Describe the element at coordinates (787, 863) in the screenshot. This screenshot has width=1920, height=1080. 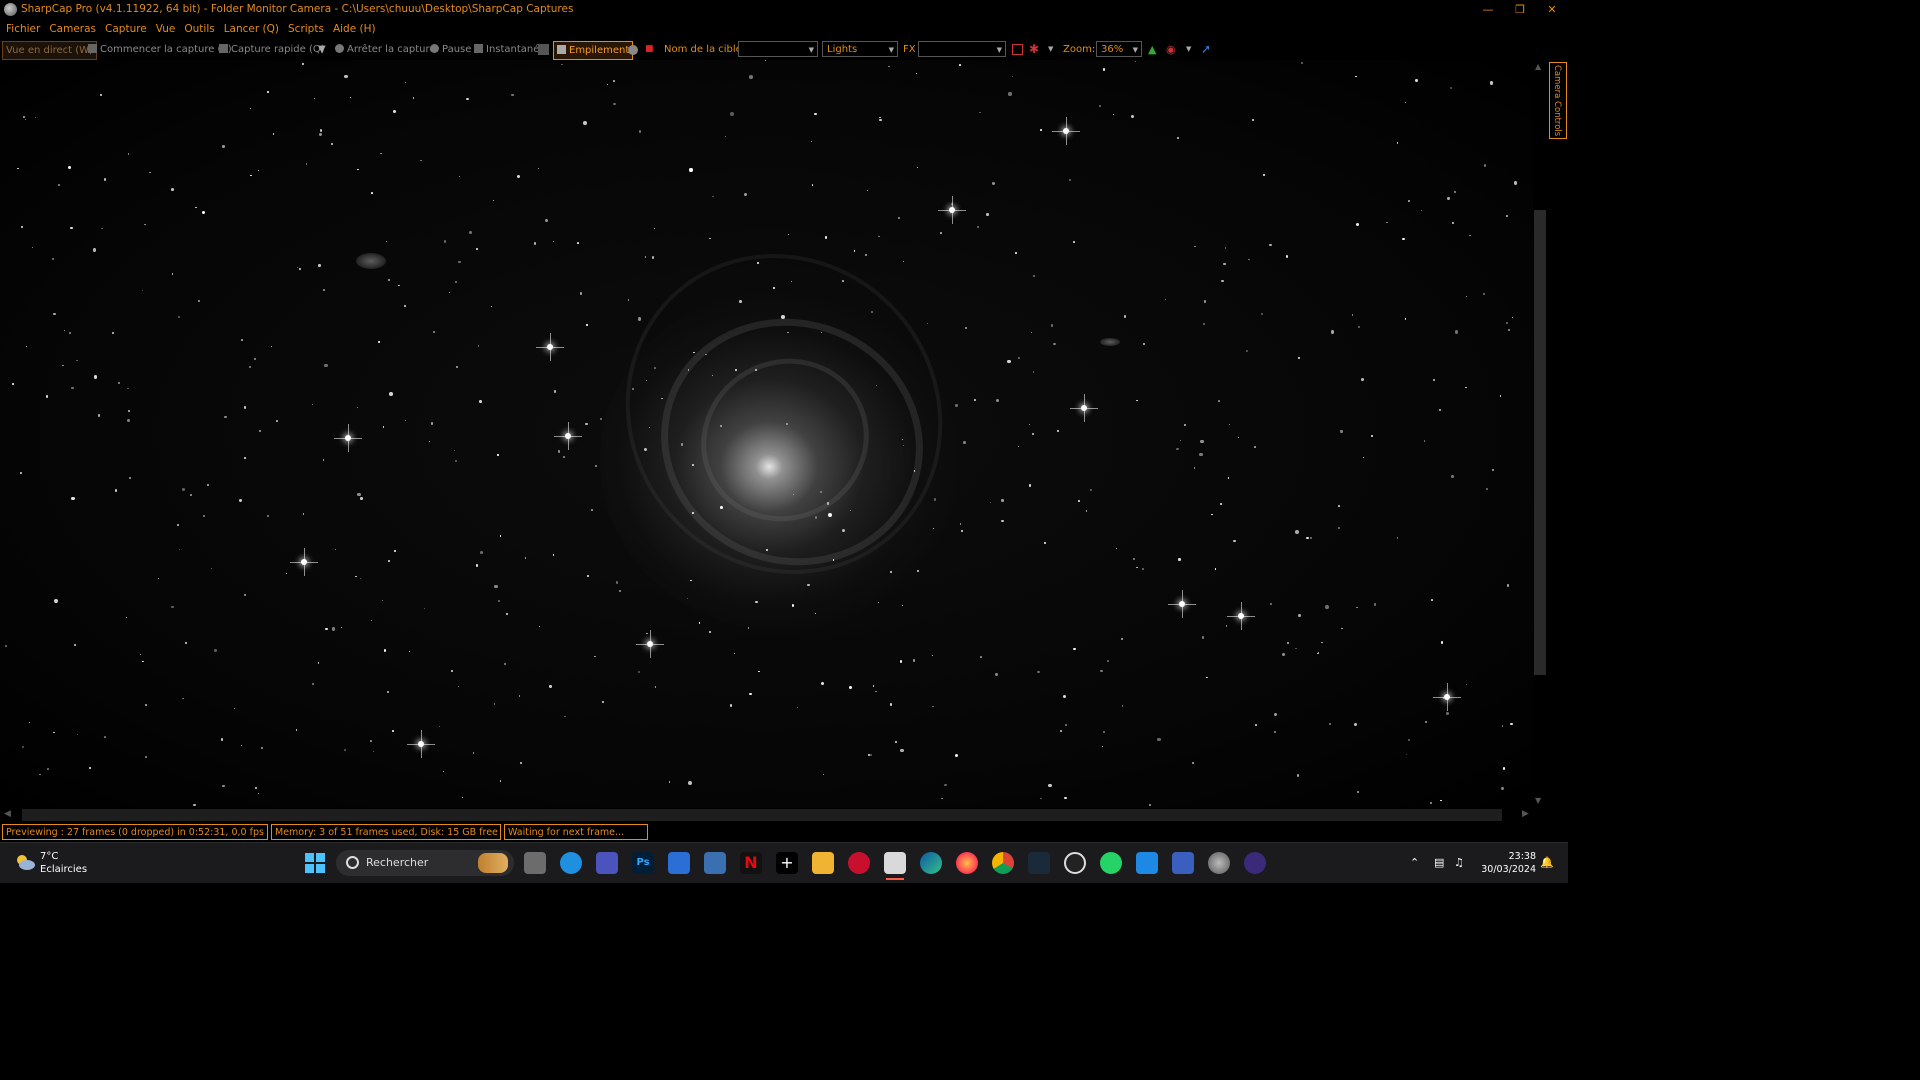
I see `disney-plus-icon: +` at that location.